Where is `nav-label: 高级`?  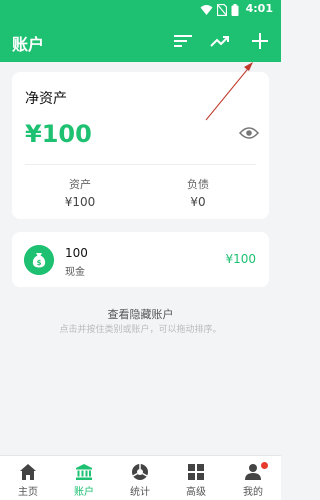 nav-label: 高级 is located at coordinates (196, 492).